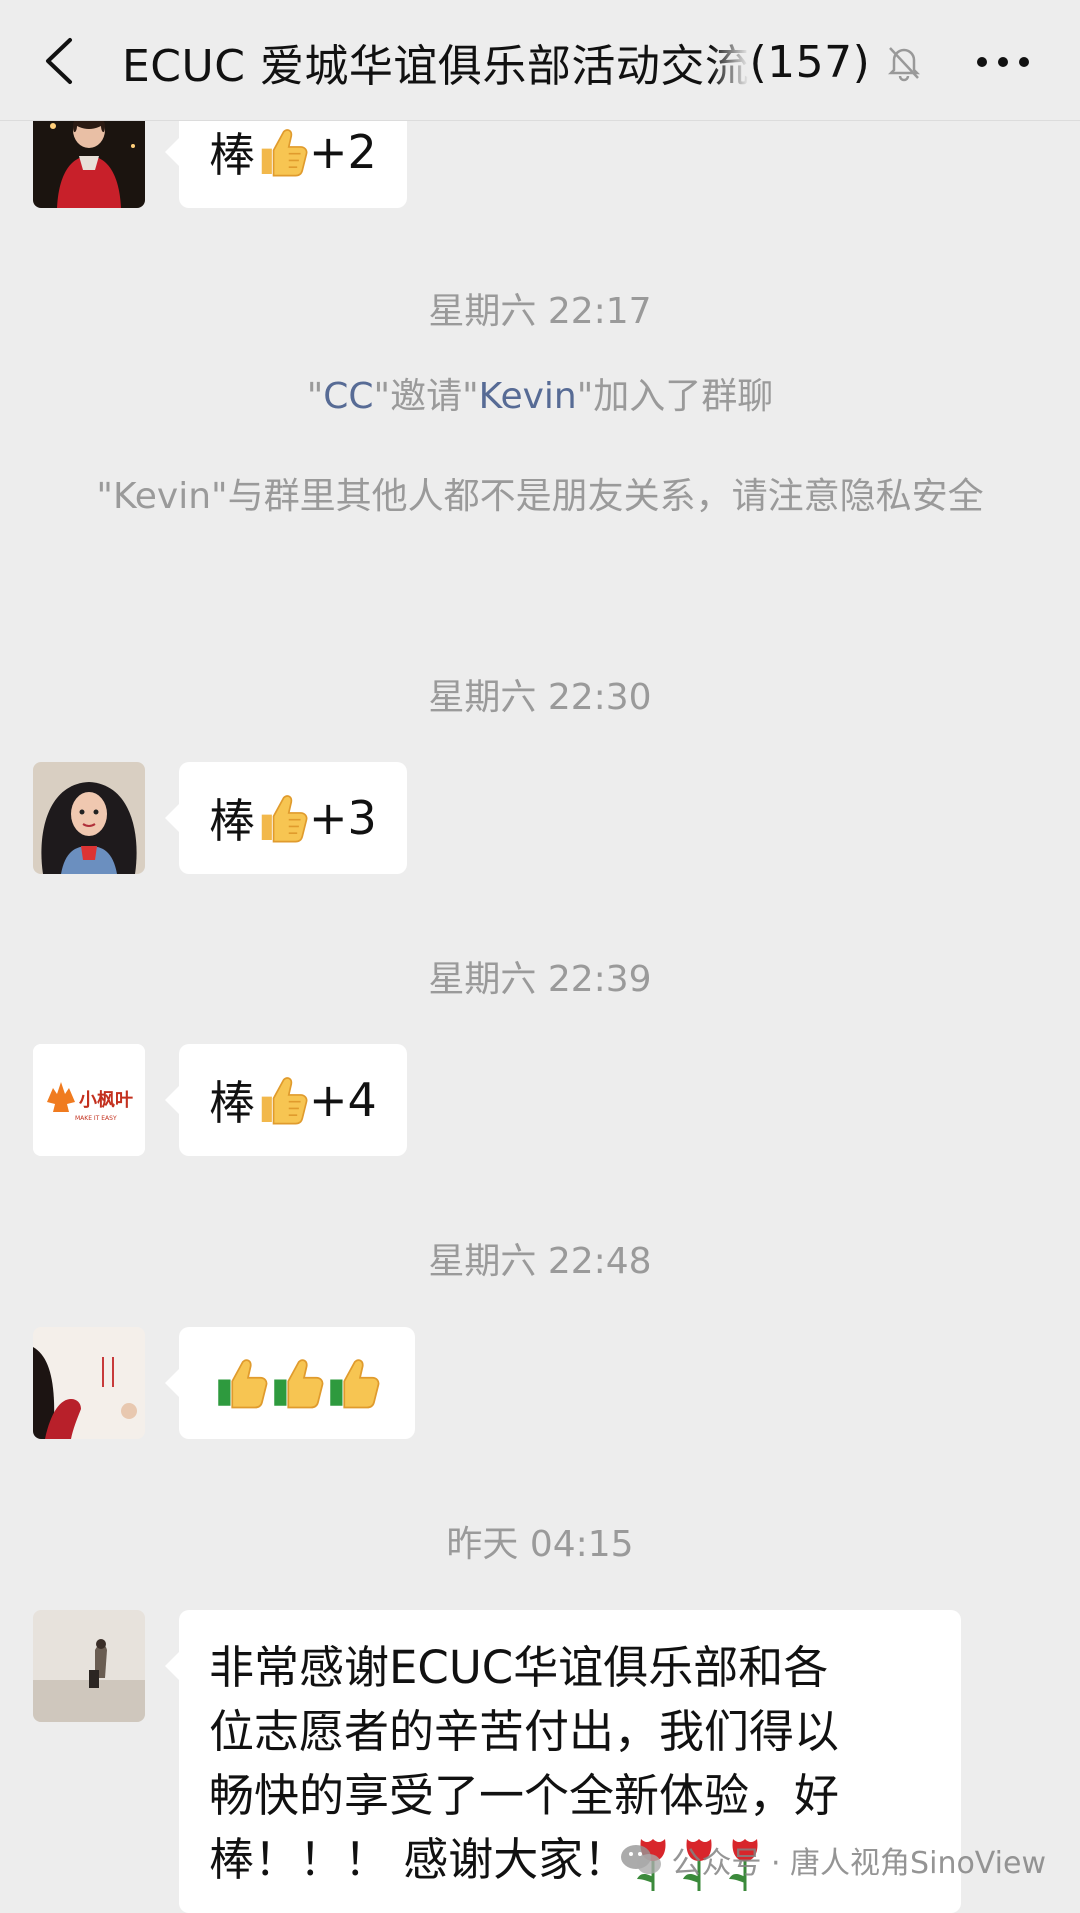 This screenshot has height=1913, width=1080. Describe the element at coordinates (540, 979) in the screenshot. I see `timestamp: 星期六 22:39` at that location.